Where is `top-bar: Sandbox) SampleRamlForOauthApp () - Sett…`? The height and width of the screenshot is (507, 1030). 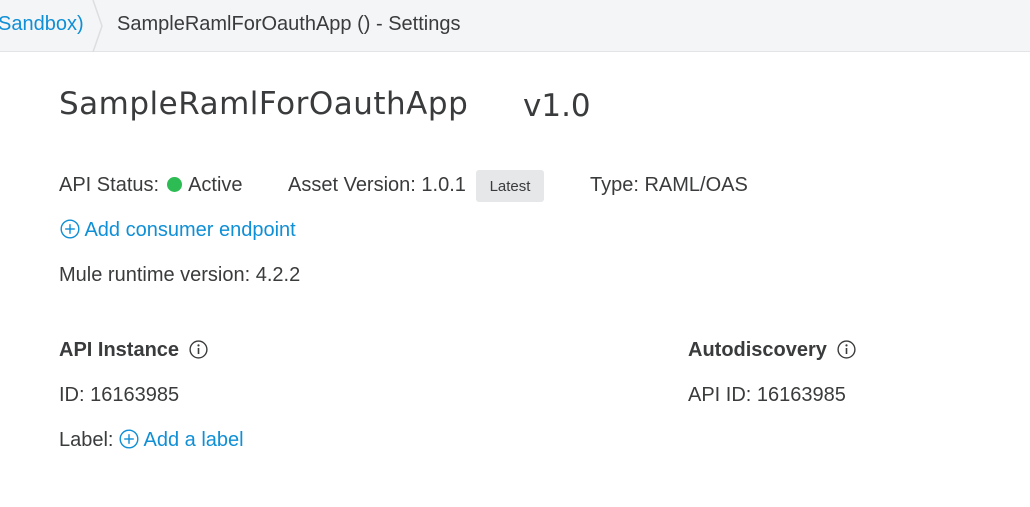 top-bar: Sandbox) SampleRamlForOauthApp () - Sett… is located at coordinates (515, 26).